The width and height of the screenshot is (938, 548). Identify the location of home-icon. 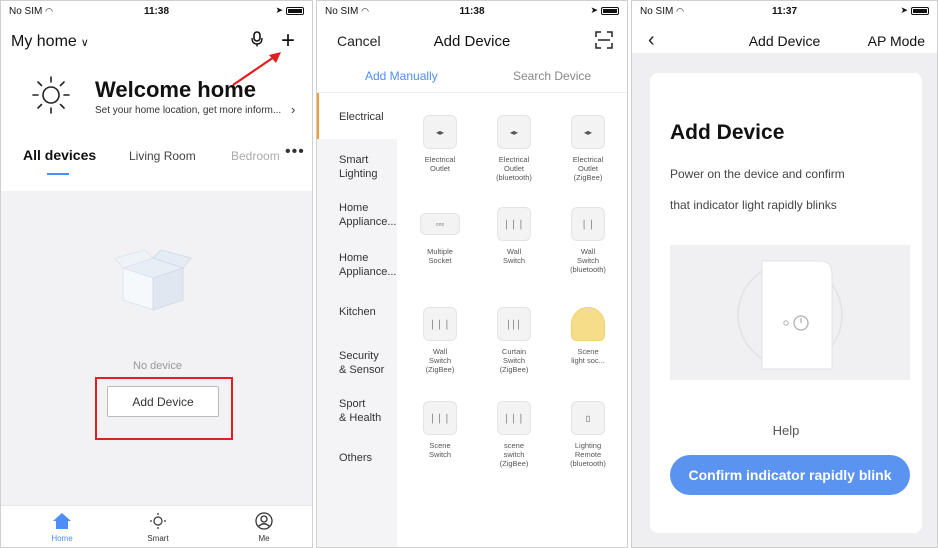
(62, 521).